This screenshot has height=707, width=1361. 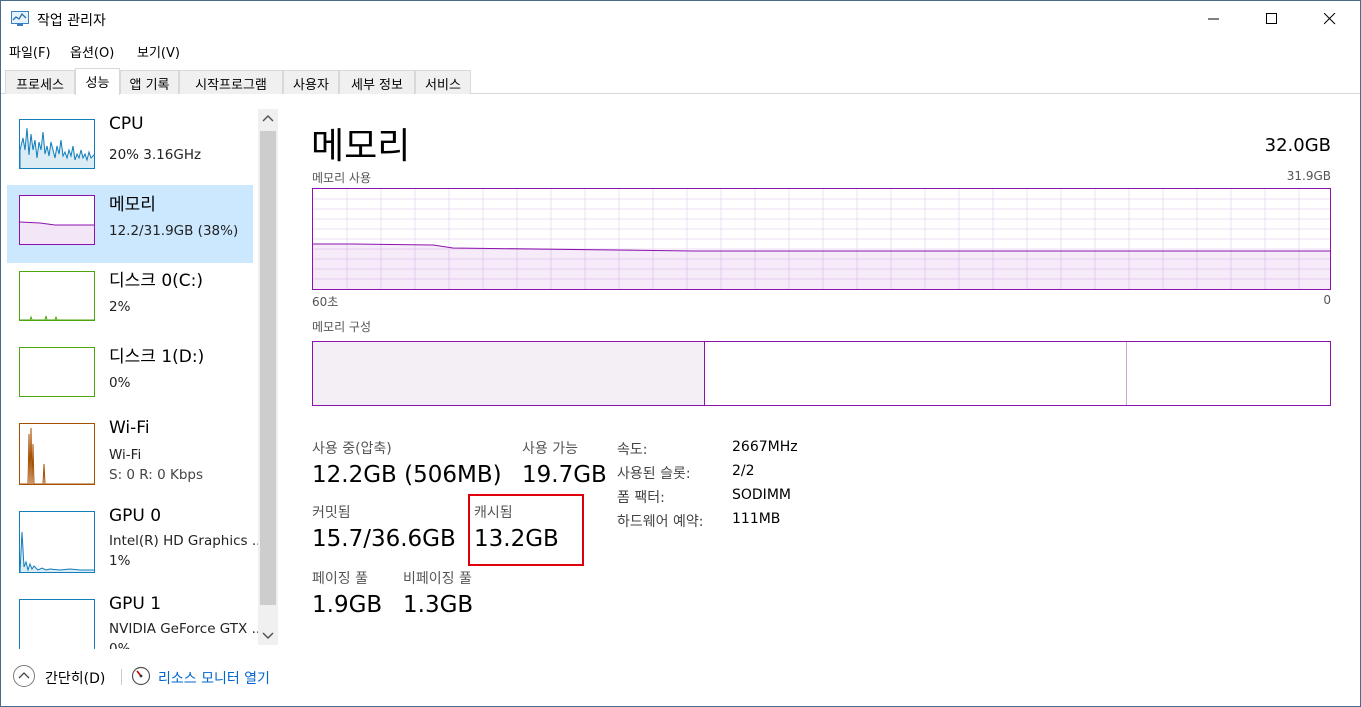 What do you see at coordinates (550, 449) in the screenshot?
I see `available-label: 사용 가능` at bounding box center [550, 449].